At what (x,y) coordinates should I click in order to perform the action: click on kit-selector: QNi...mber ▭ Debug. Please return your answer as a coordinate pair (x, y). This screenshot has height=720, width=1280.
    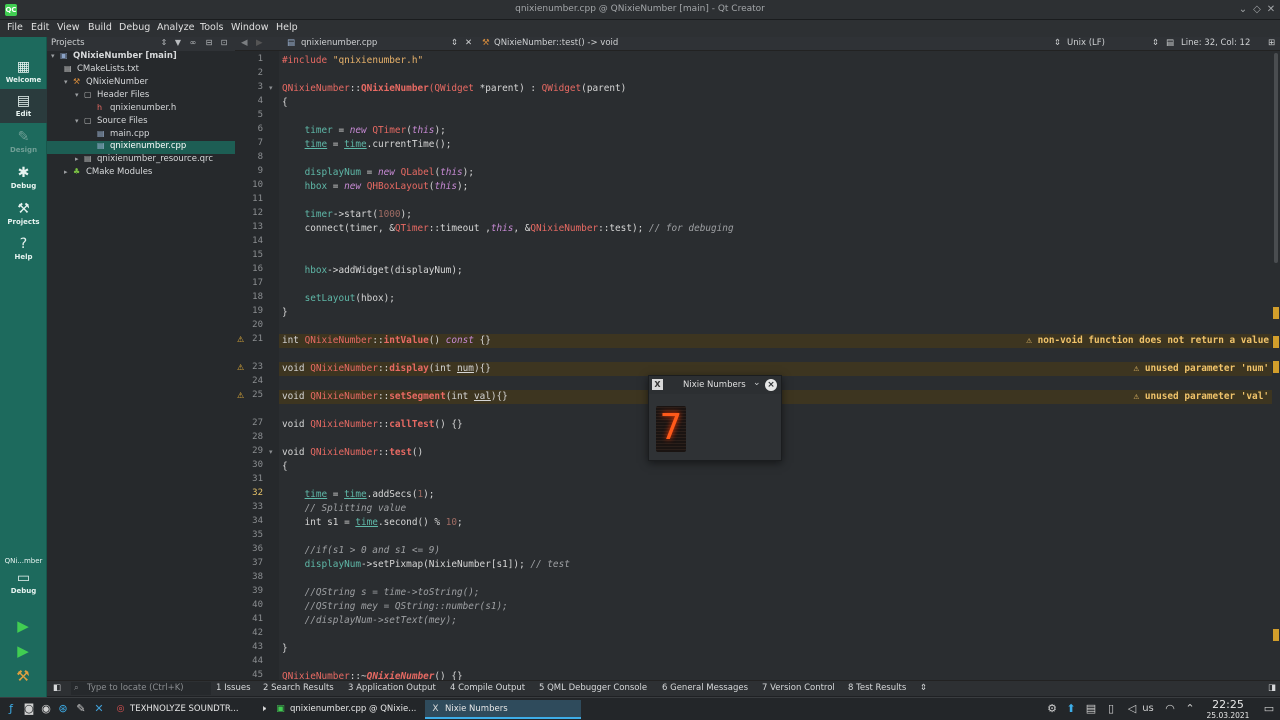
    Looking at the image, I should click on (23, 580).